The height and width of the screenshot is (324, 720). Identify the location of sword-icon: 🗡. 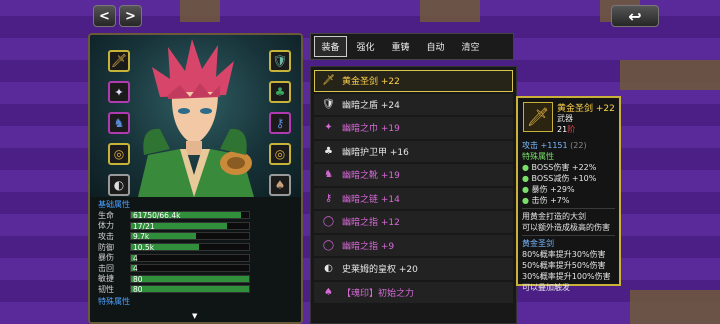
(119, 61).